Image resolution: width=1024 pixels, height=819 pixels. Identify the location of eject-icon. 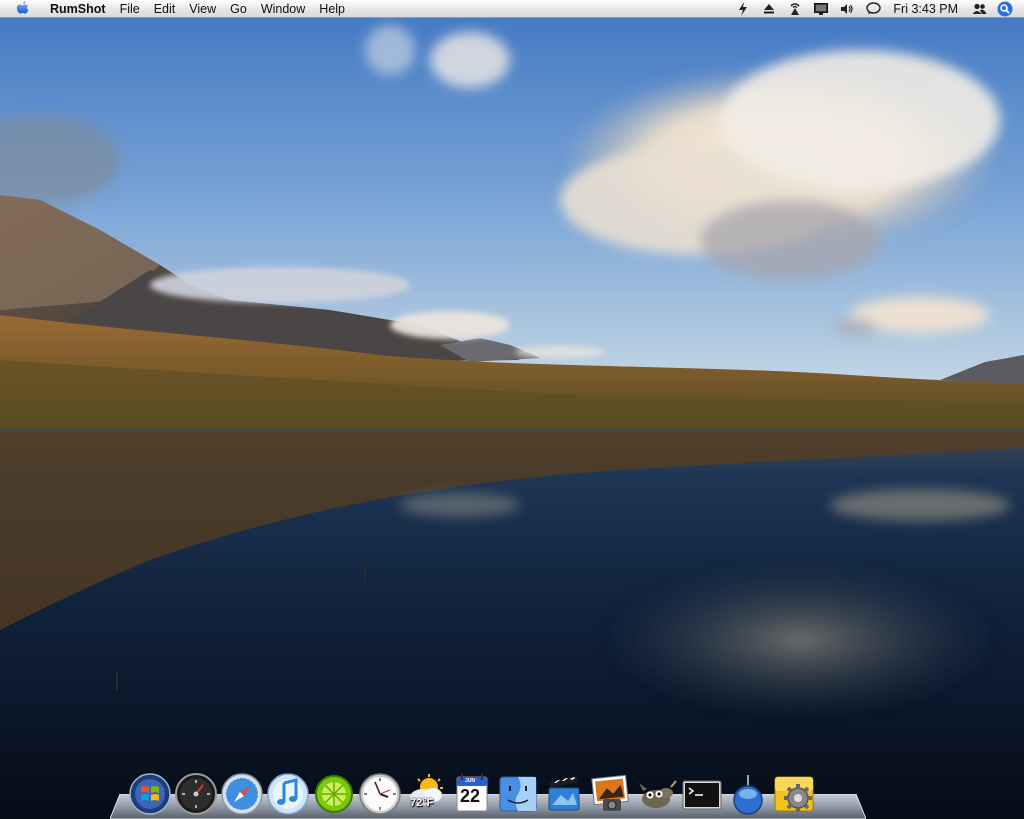
(769, 9).